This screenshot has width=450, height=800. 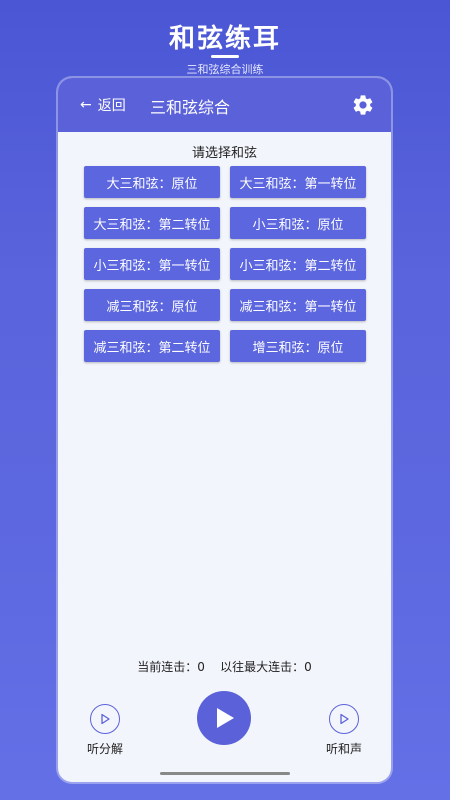 I want to click on best-streak-label: 以往最大连击：, so click(x=262, y=667).